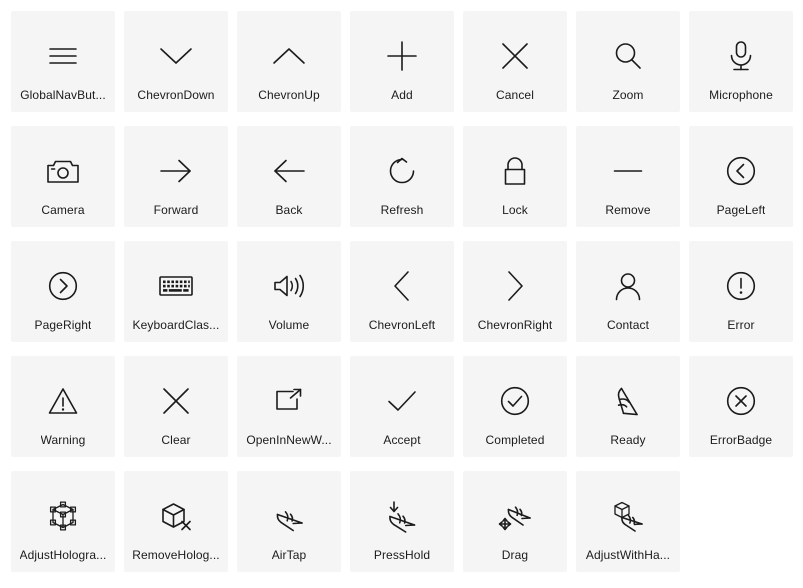  I want to click on completed-icon, so click(515, 401).